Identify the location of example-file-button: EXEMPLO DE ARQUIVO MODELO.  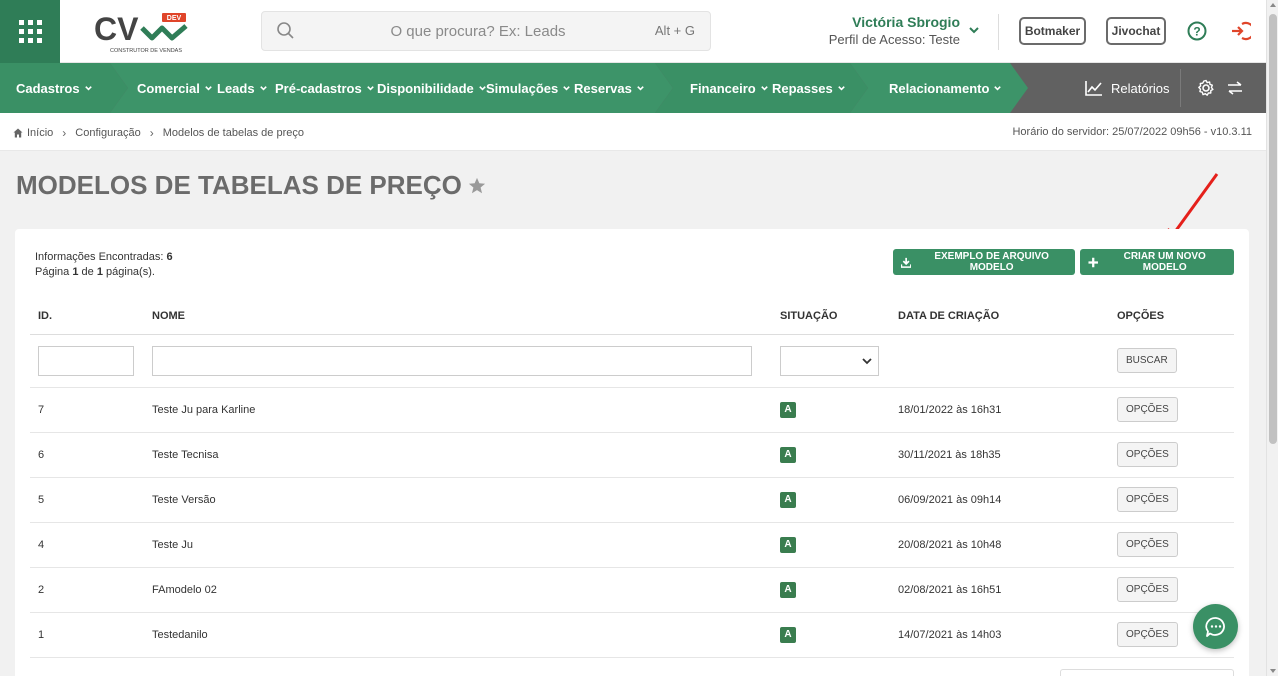
(984, 262).